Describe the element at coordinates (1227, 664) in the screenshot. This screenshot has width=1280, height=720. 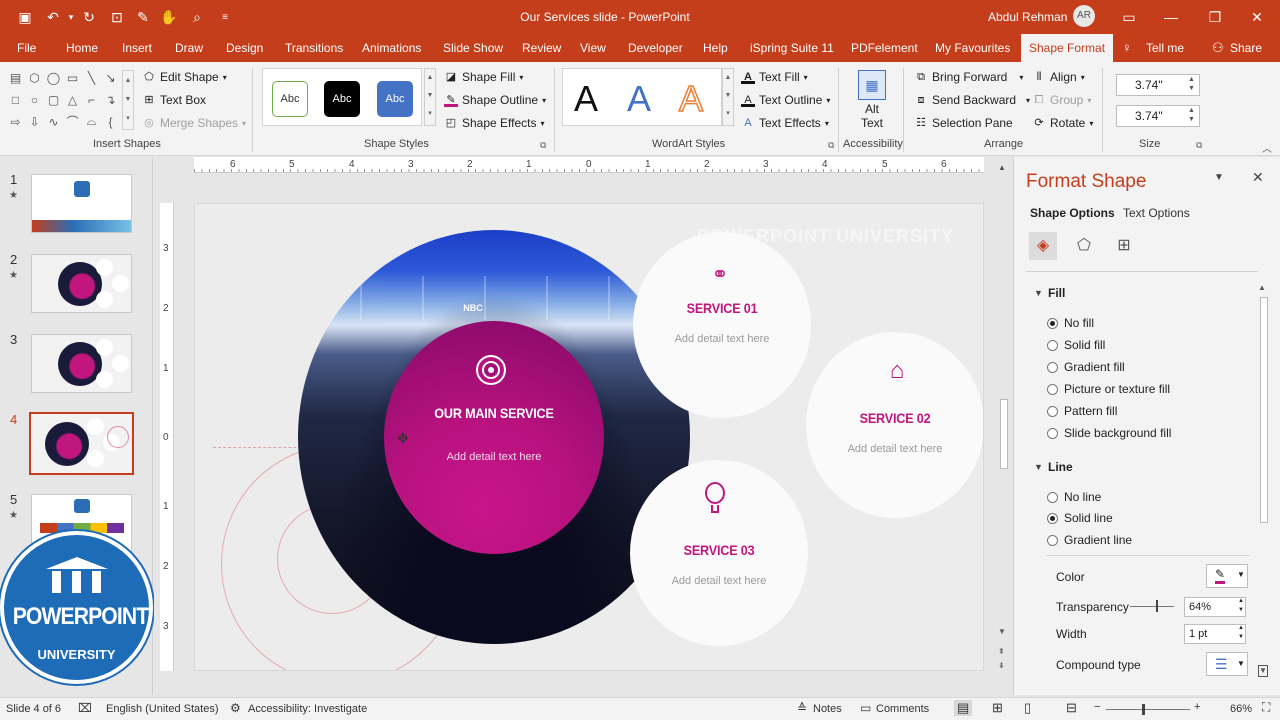
I see `compound-type-picker: ☰ ▼` at that location.